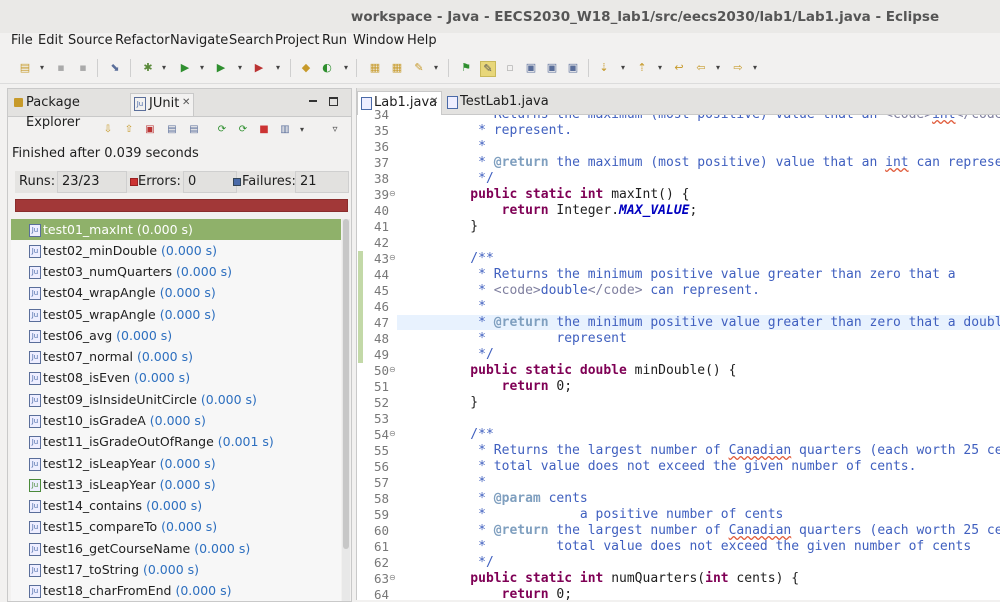 This screenshot has height=602, width=1000. Describe the element at coordinates (176, 399) in the screenshot. I see `test-item: Ju test09_isInsideUnitCircle (0.000 s)` at that location.